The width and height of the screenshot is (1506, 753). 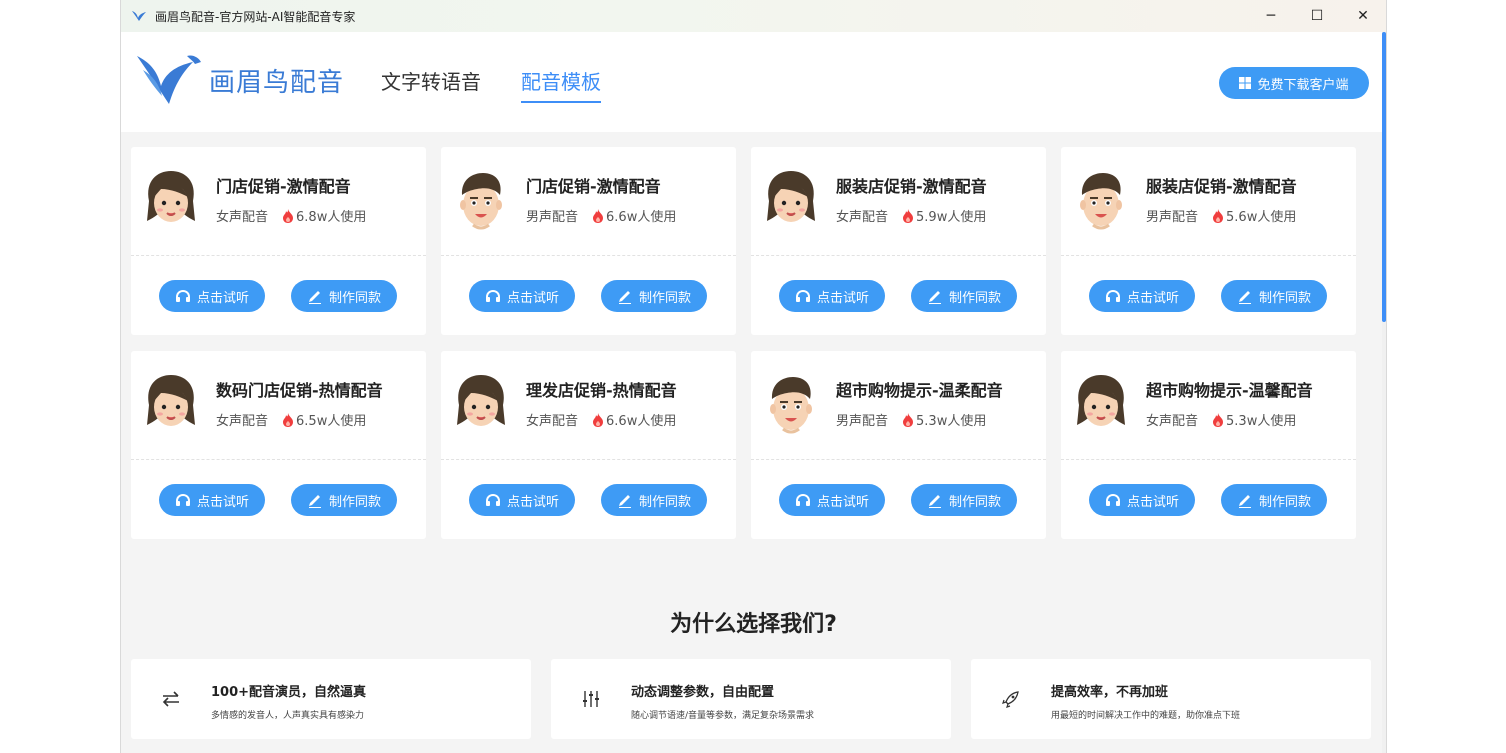 What do you see at coordinates (753, 16) in the screenshot?
I see `title-bar: 画眉鸟配音-官方网站-AI智能配音专家 ─ ☐ ✕` at bounding box center [753, 16].